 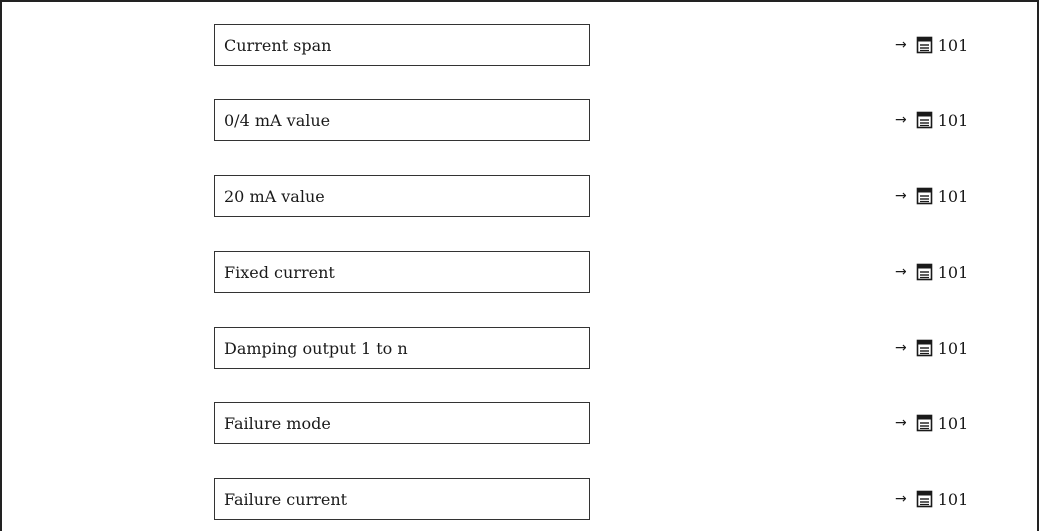 I want to click on parameter-box-20-ma-value: 20 mA value, so click(x=402, y=196).